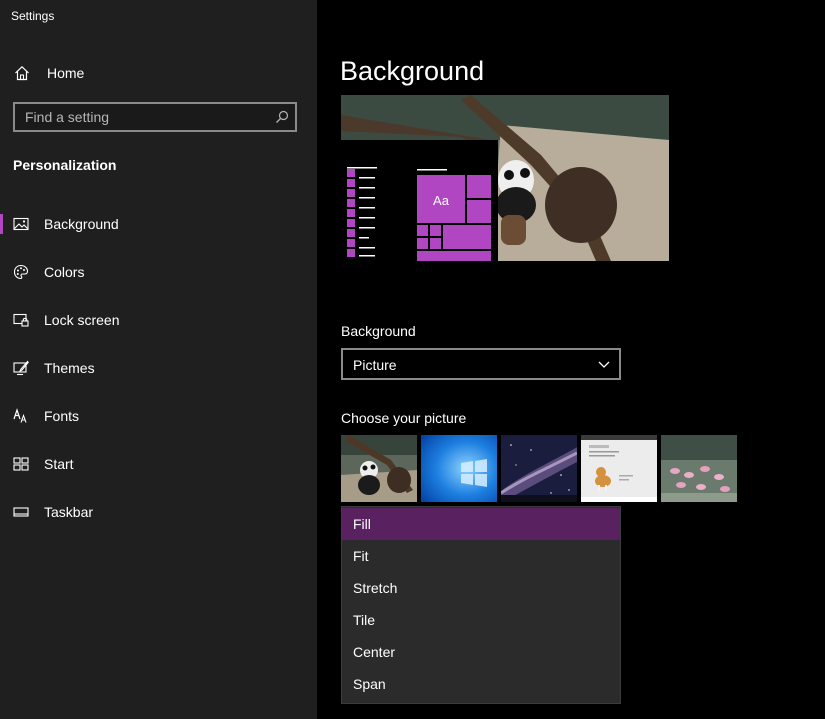  Describe the element at coordinates (378, 331) in the screenshot. I see `background-label: Background` at that location.